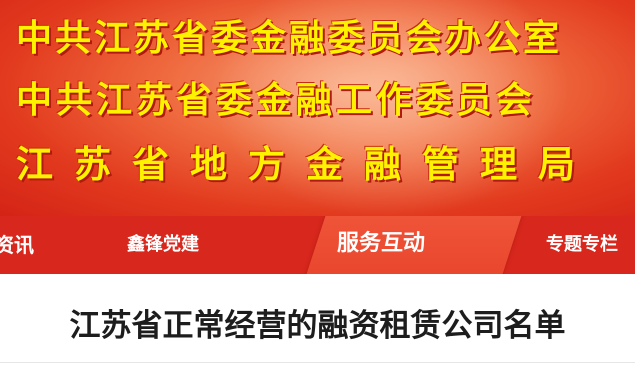 The width and height of the screenshot is (635, 365). Describe the element at coordinates (163, 245) in the screenshot. I see `nav-item-party-building: 鑫锋党建` at that location.